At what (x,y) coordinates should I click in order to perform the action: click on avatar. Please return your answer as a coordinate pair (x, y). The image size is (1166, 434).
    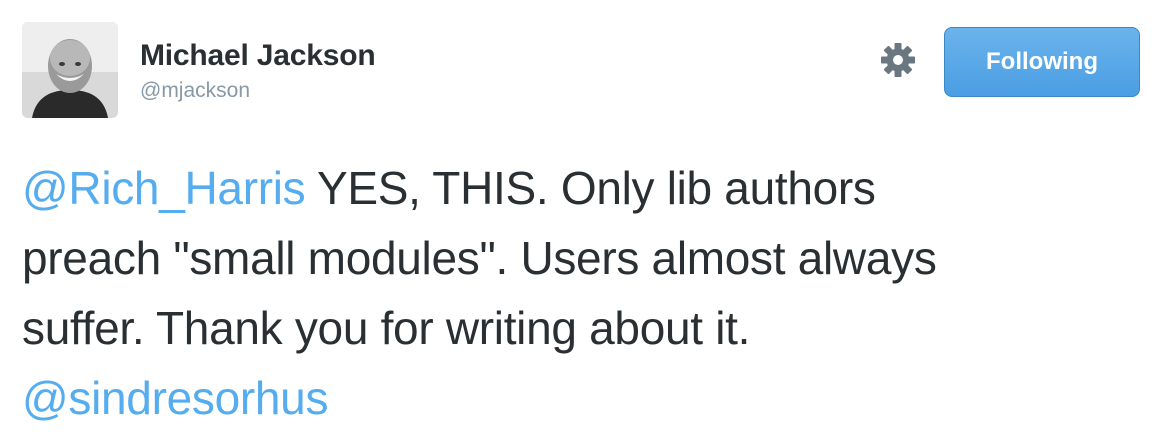
    Looking at the image, I should click on (70, 70).